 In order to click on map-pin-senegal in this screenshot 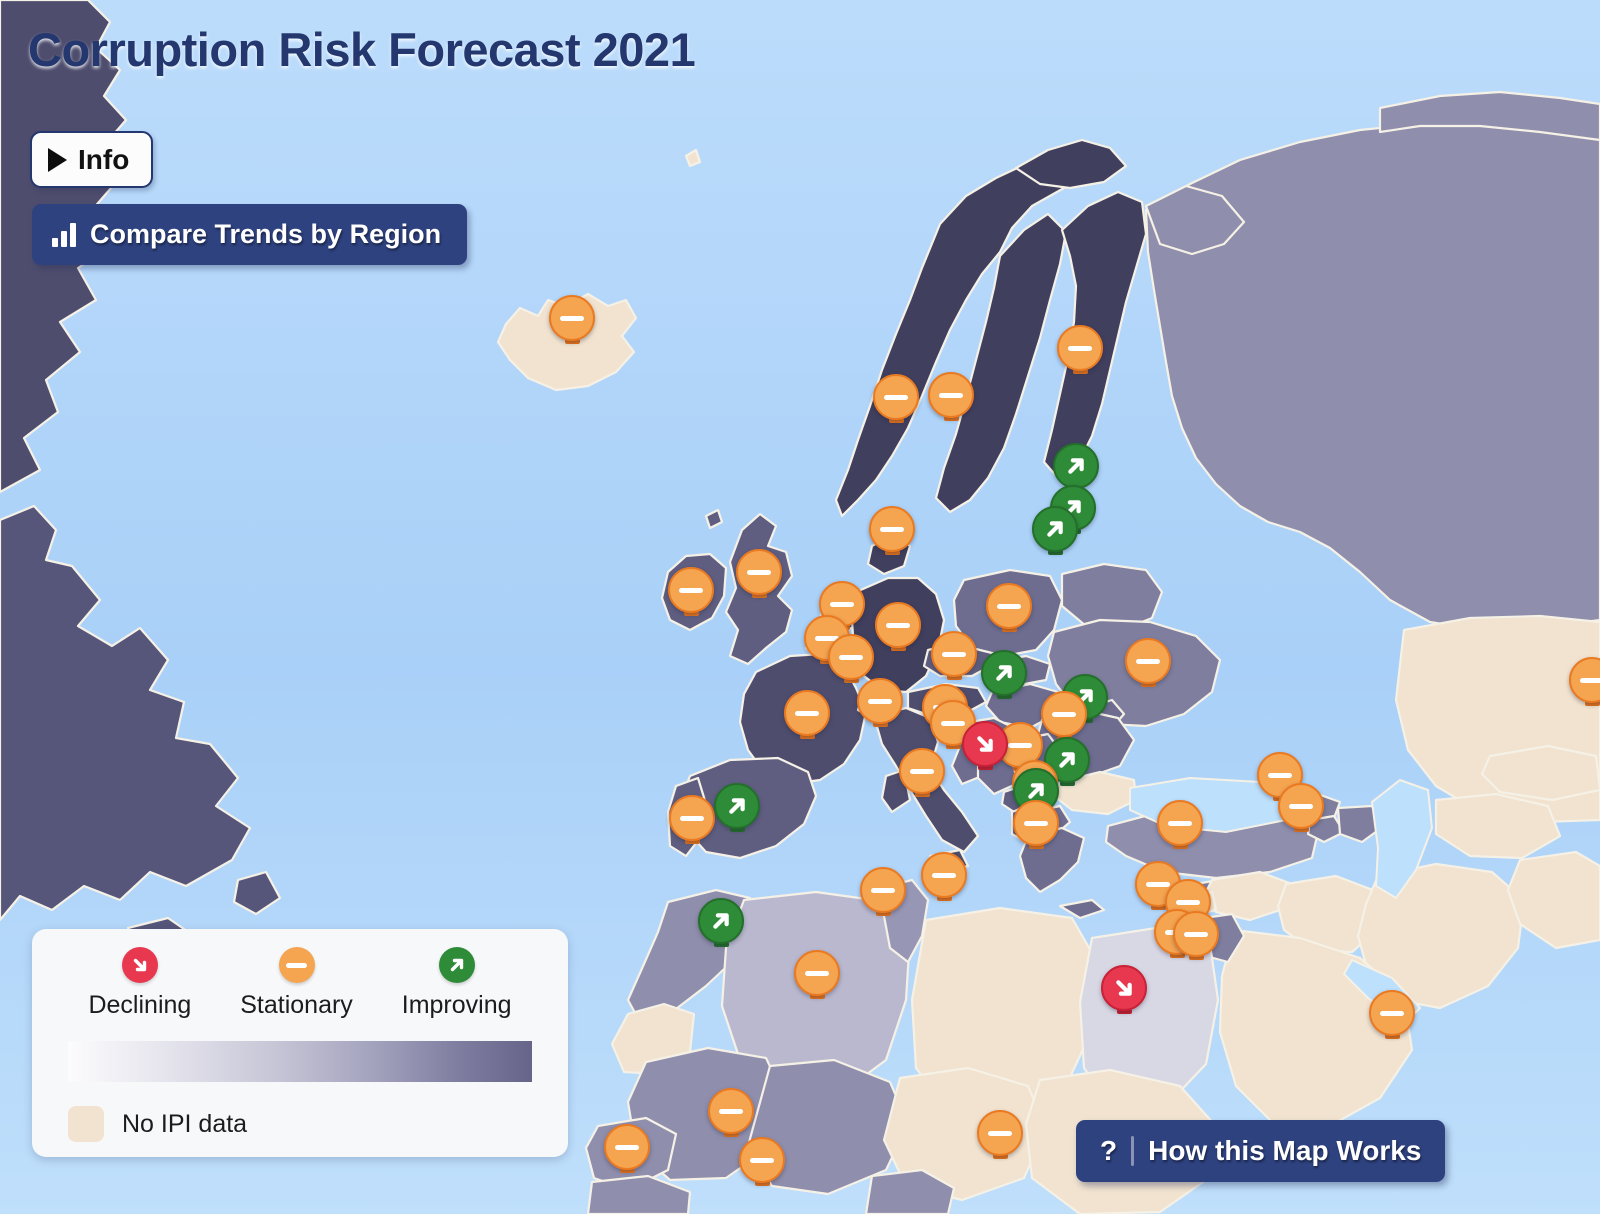, I will do `click(627, 1148)`.